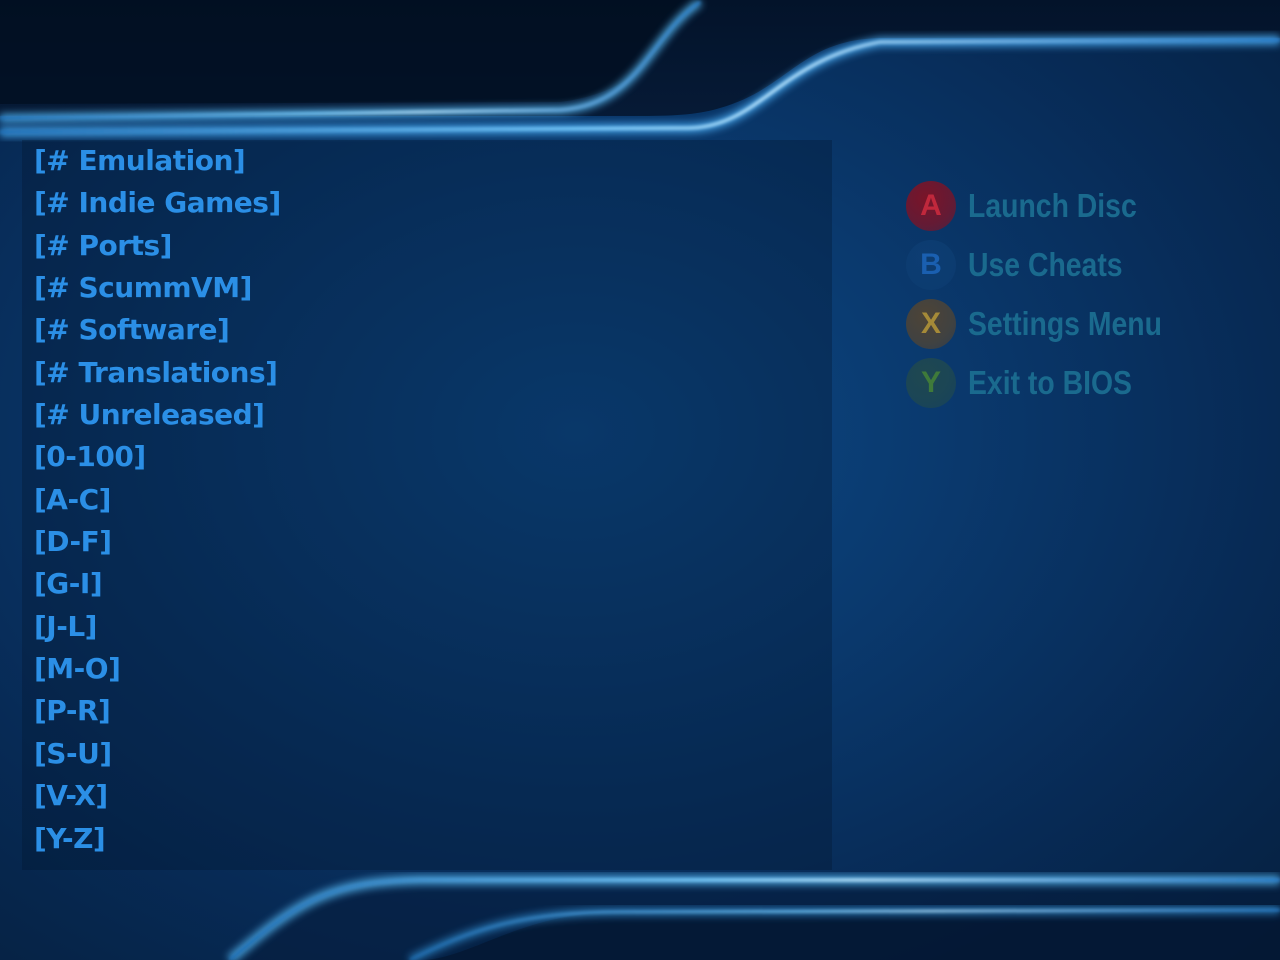 This screenshot has width=1280, height=960. I want to click on folder-item: [# Ports], so click(157, 246).